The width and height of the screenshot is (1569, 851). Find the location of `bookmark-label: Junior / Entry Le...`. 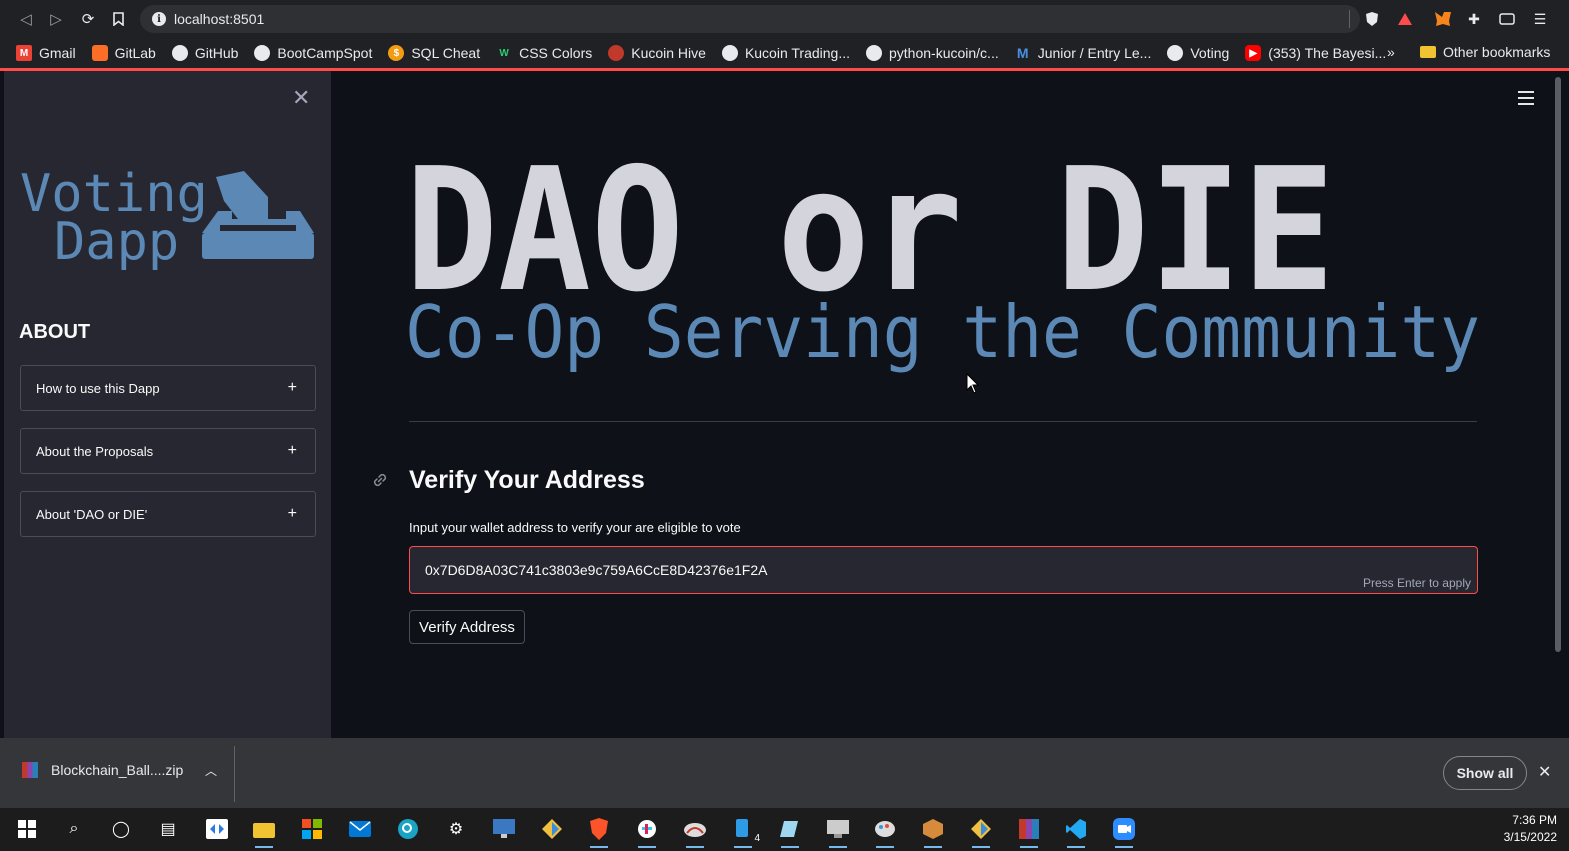

bookmark-label: Junior / Entry Le... is located at coordinates (1094, 53).